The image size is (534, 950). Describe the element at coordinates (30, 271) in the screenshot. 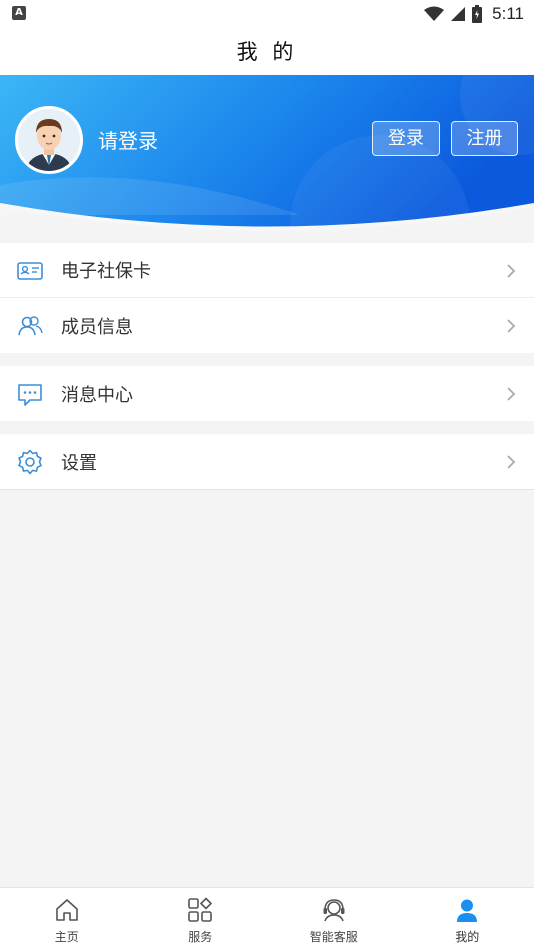

I see `id-card-icon` at that location.